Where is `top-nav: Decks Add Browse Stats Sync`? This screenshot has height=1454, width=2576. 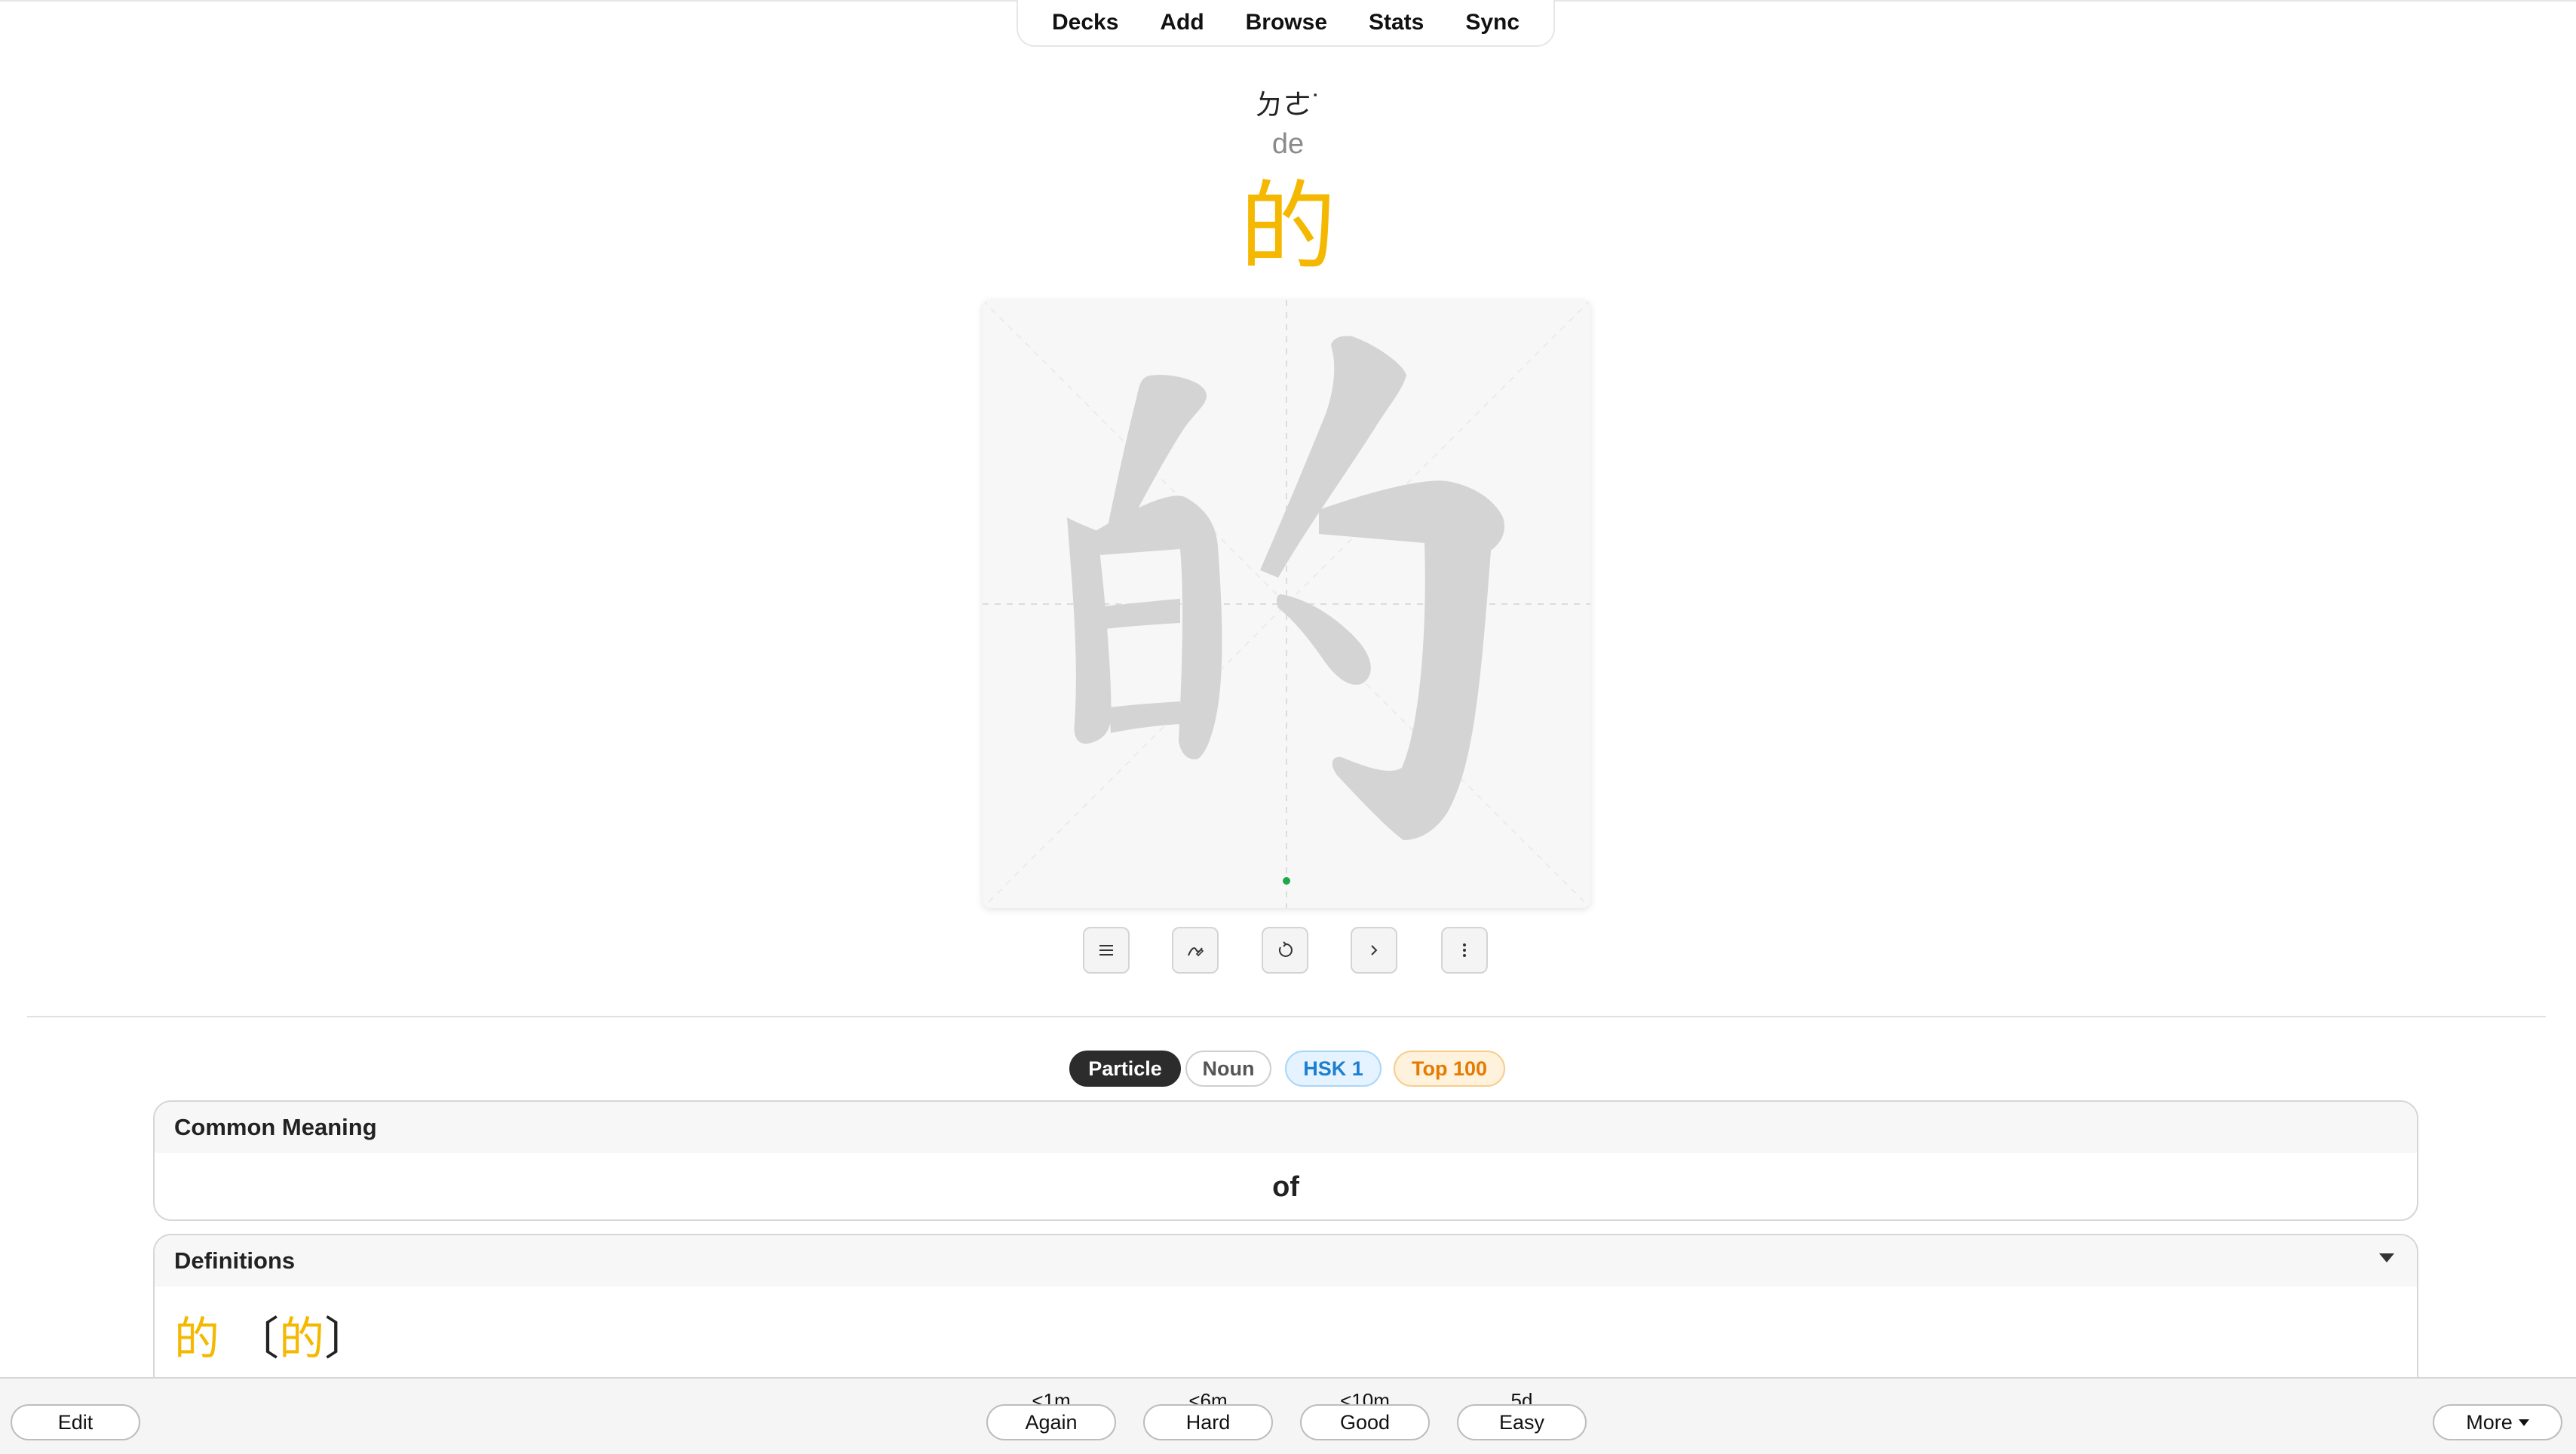
top-nav: Decks Add Browse Stats Sync is located at coordinates (1286, 23).